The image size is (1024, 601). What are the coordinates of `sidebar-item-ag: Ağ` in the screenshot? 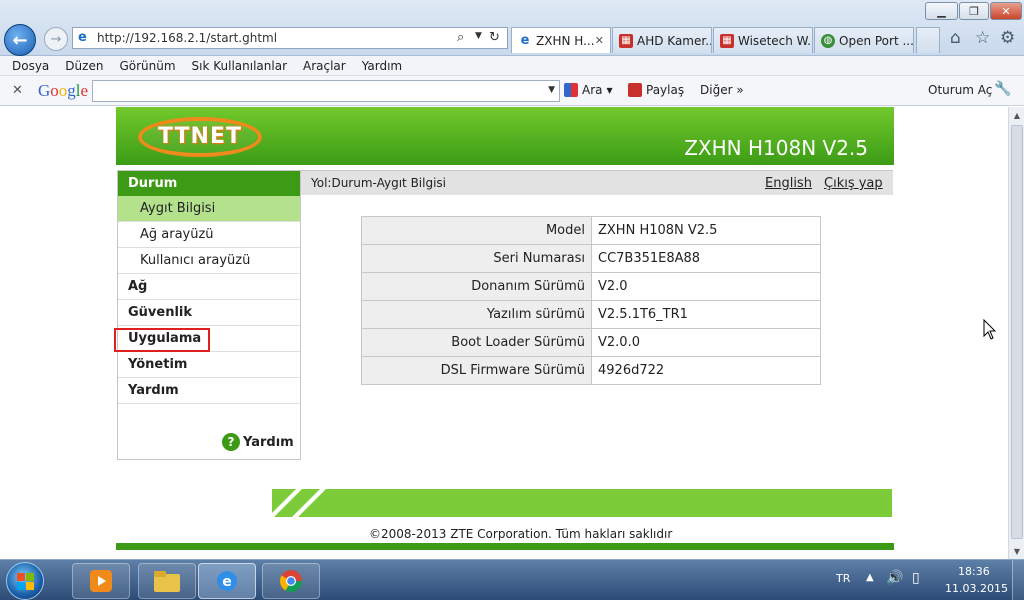 It's located at (209, 287).